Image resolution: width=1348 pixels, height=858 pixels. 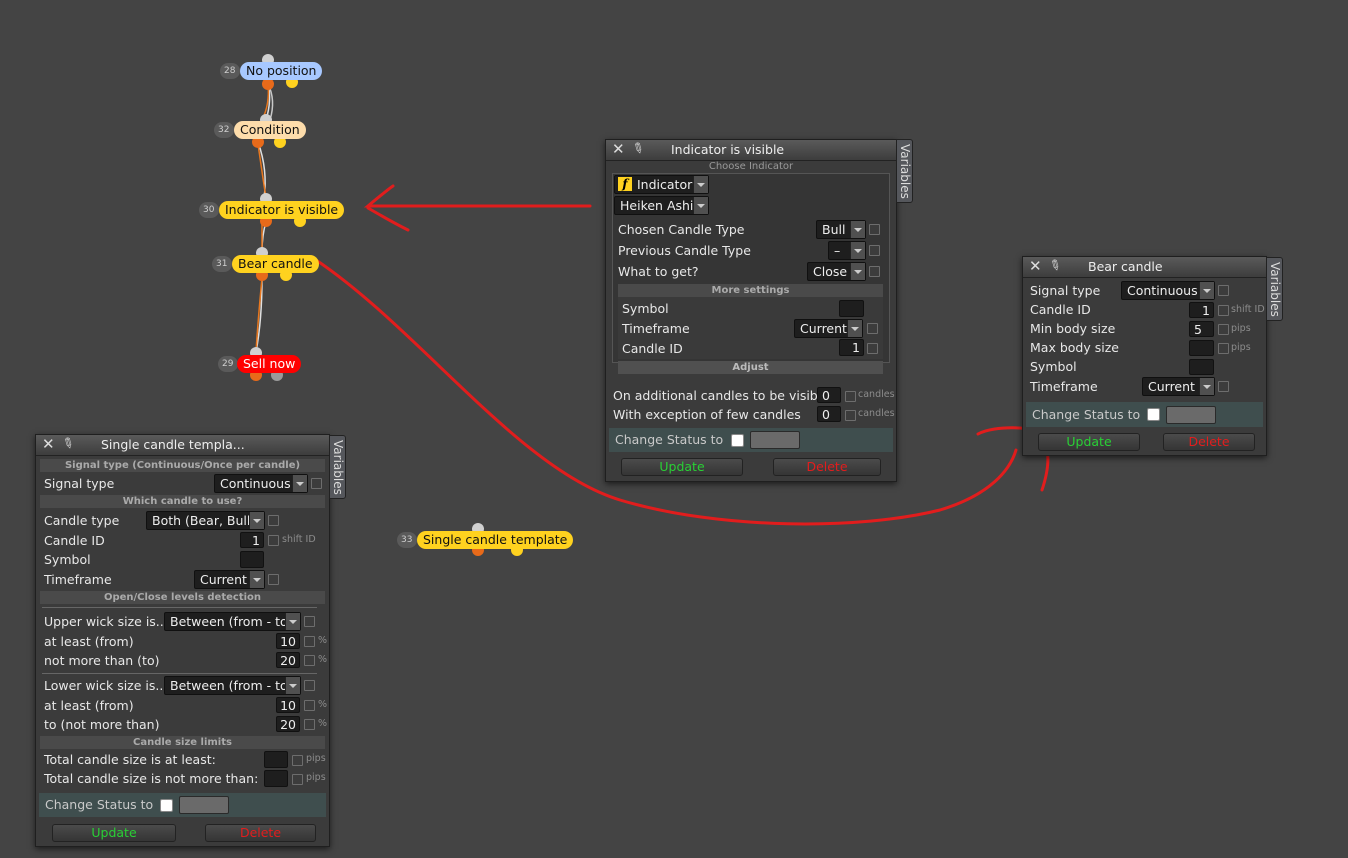 I want to click on indicator-name-select: Heiken Ashi, so click(x=661, y=205).